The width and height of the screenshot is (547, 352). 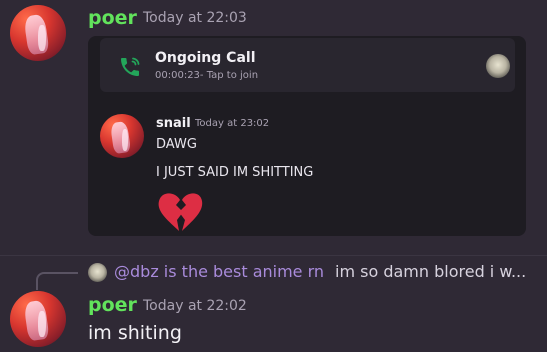 I want to click on forwarded-line-2: I JUST SAID IM SHITTING, so click(x=235, y=172).